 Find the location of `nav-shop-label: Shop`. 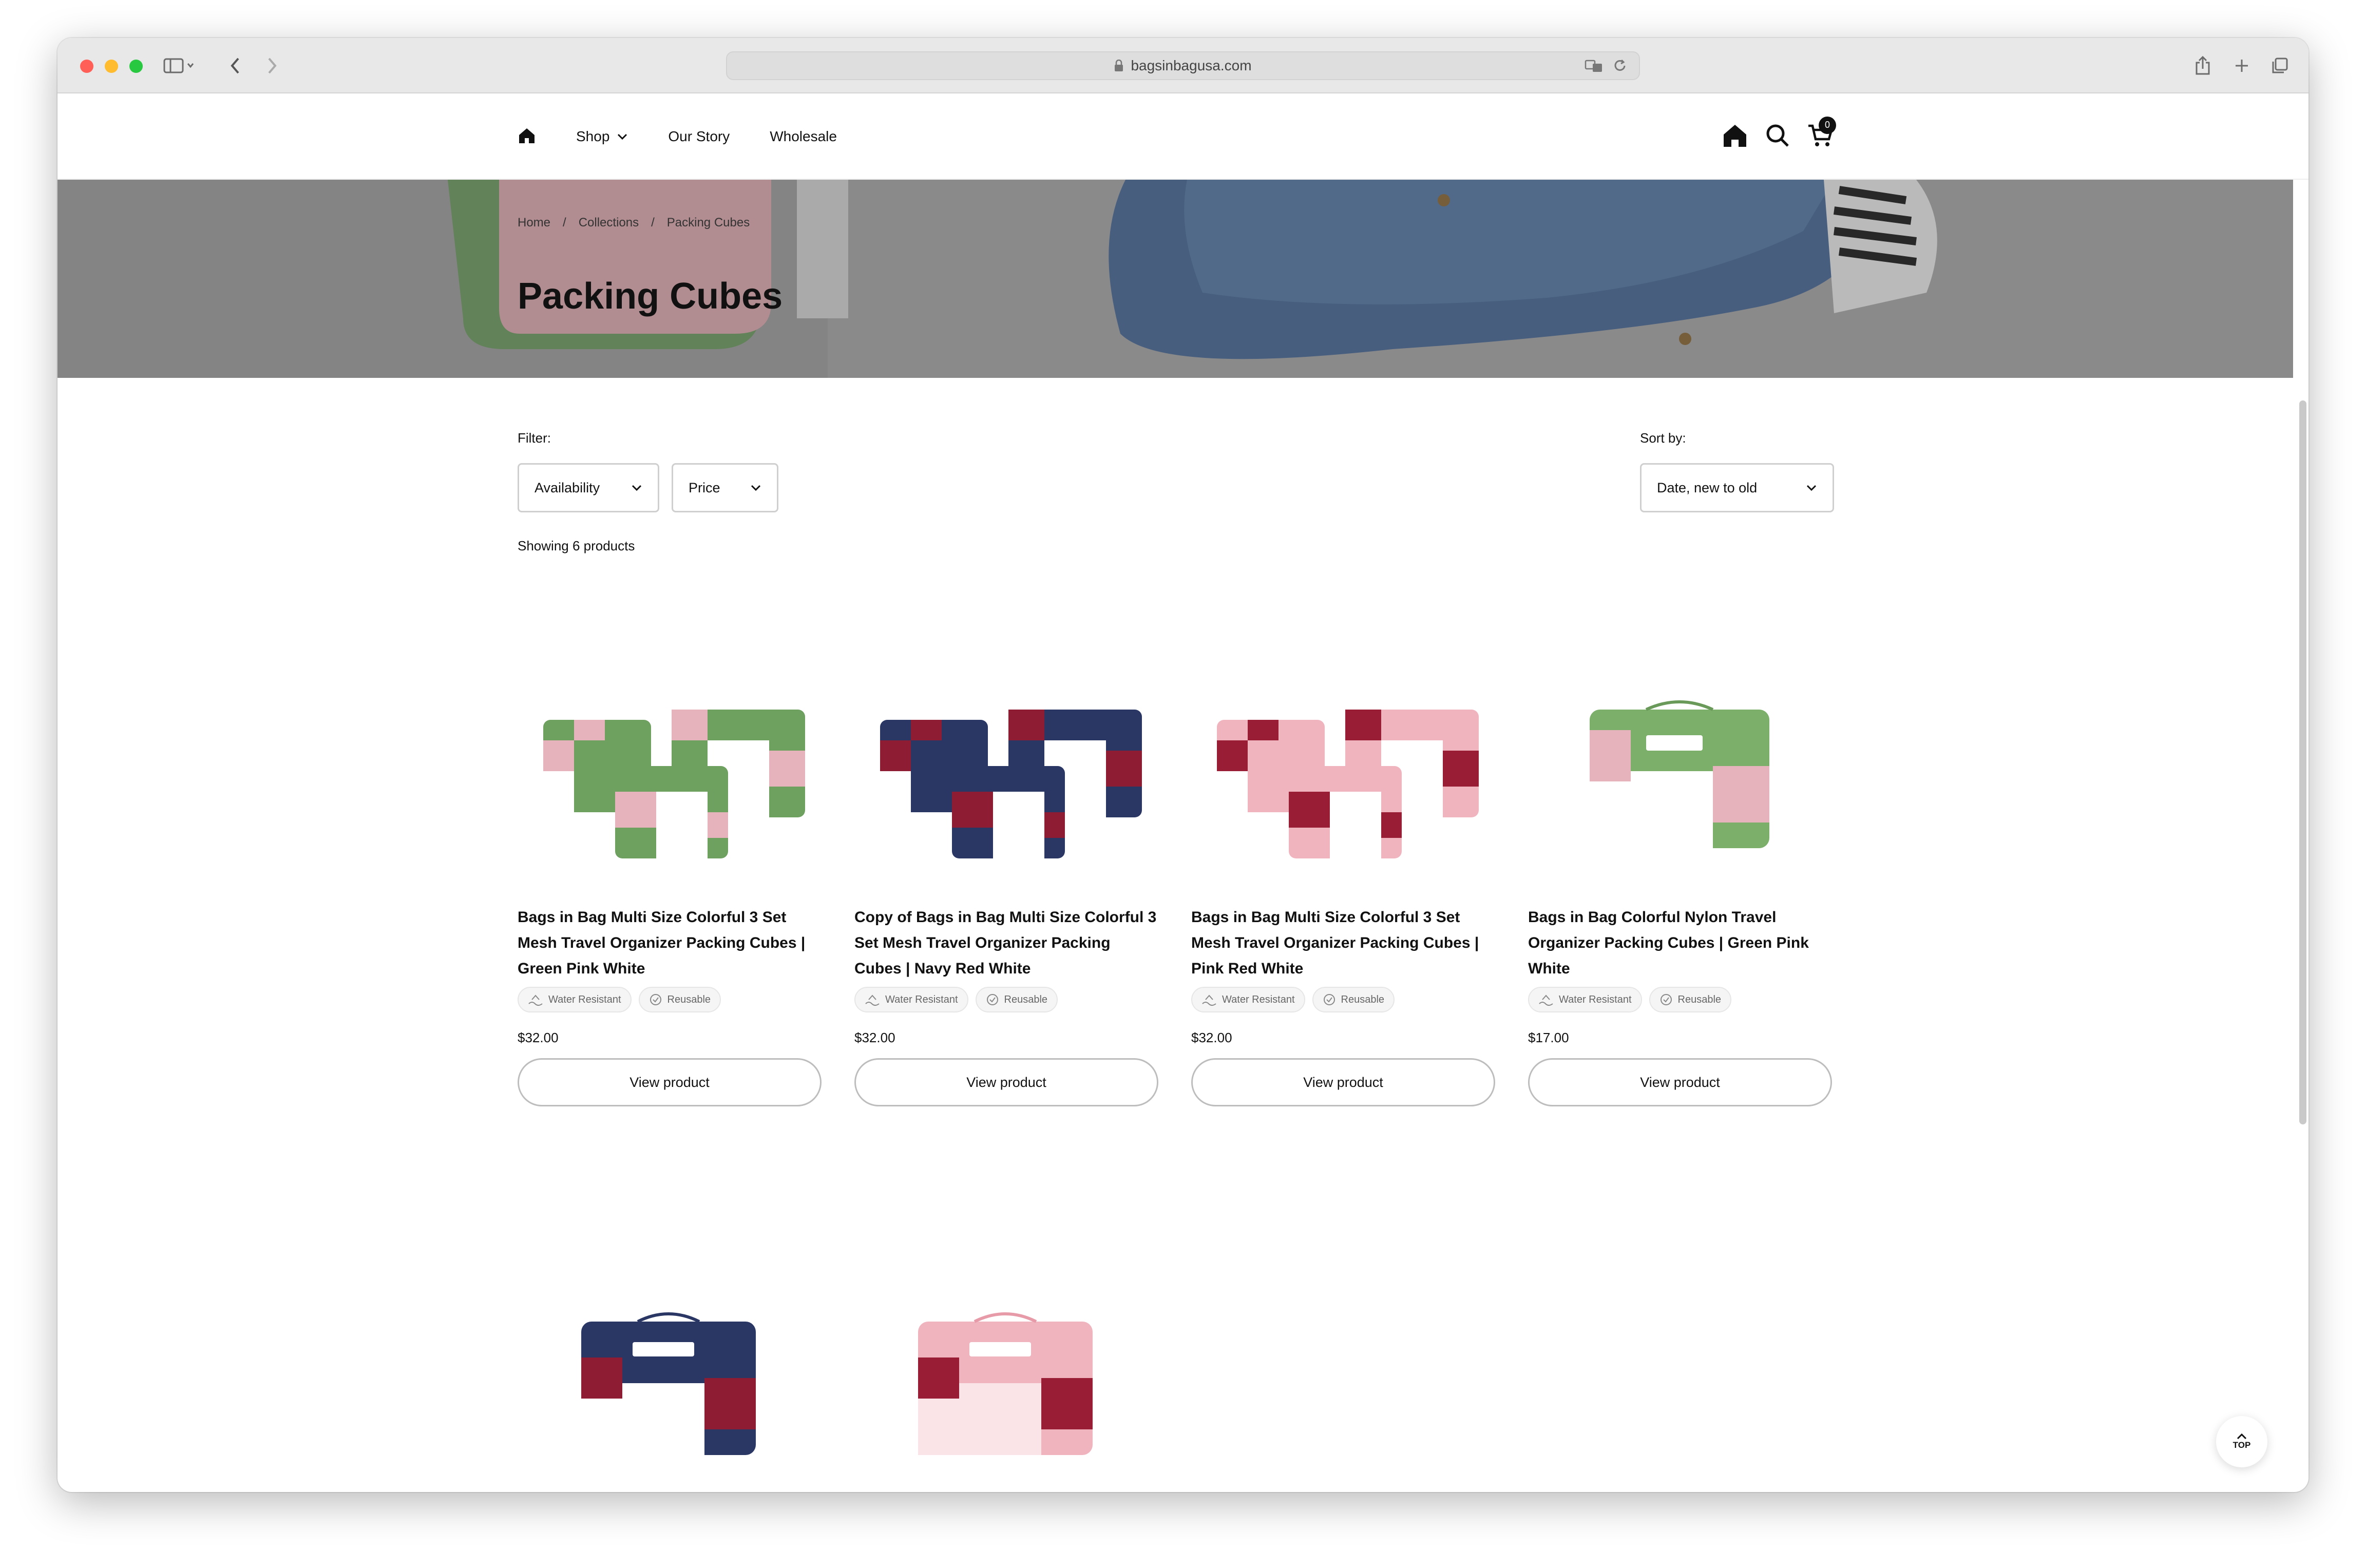

nav-shop-label: Shop is located at coordinates (593, 136).